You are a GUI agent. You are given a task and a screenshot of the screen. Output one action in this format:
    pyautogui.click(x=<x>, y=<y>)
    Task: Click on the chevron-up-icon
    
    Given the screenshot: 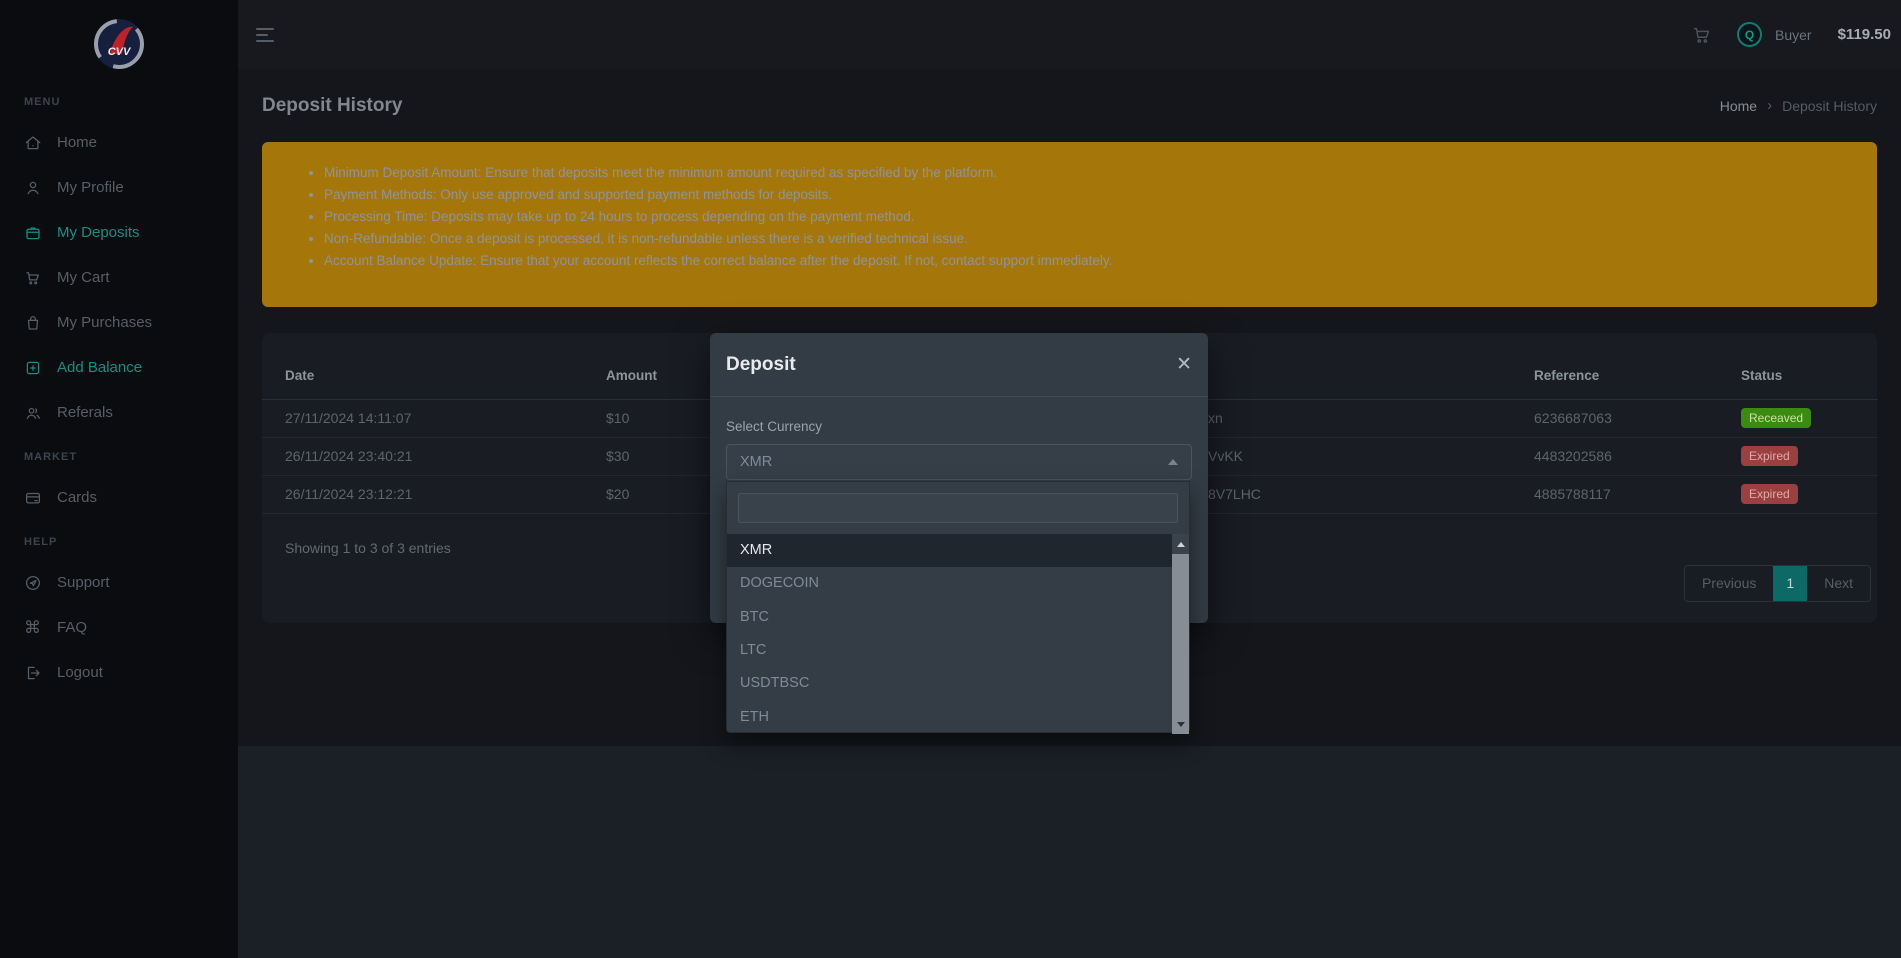 What is the action you would take?
    pyautogui.click(x=1173, y=462)
    